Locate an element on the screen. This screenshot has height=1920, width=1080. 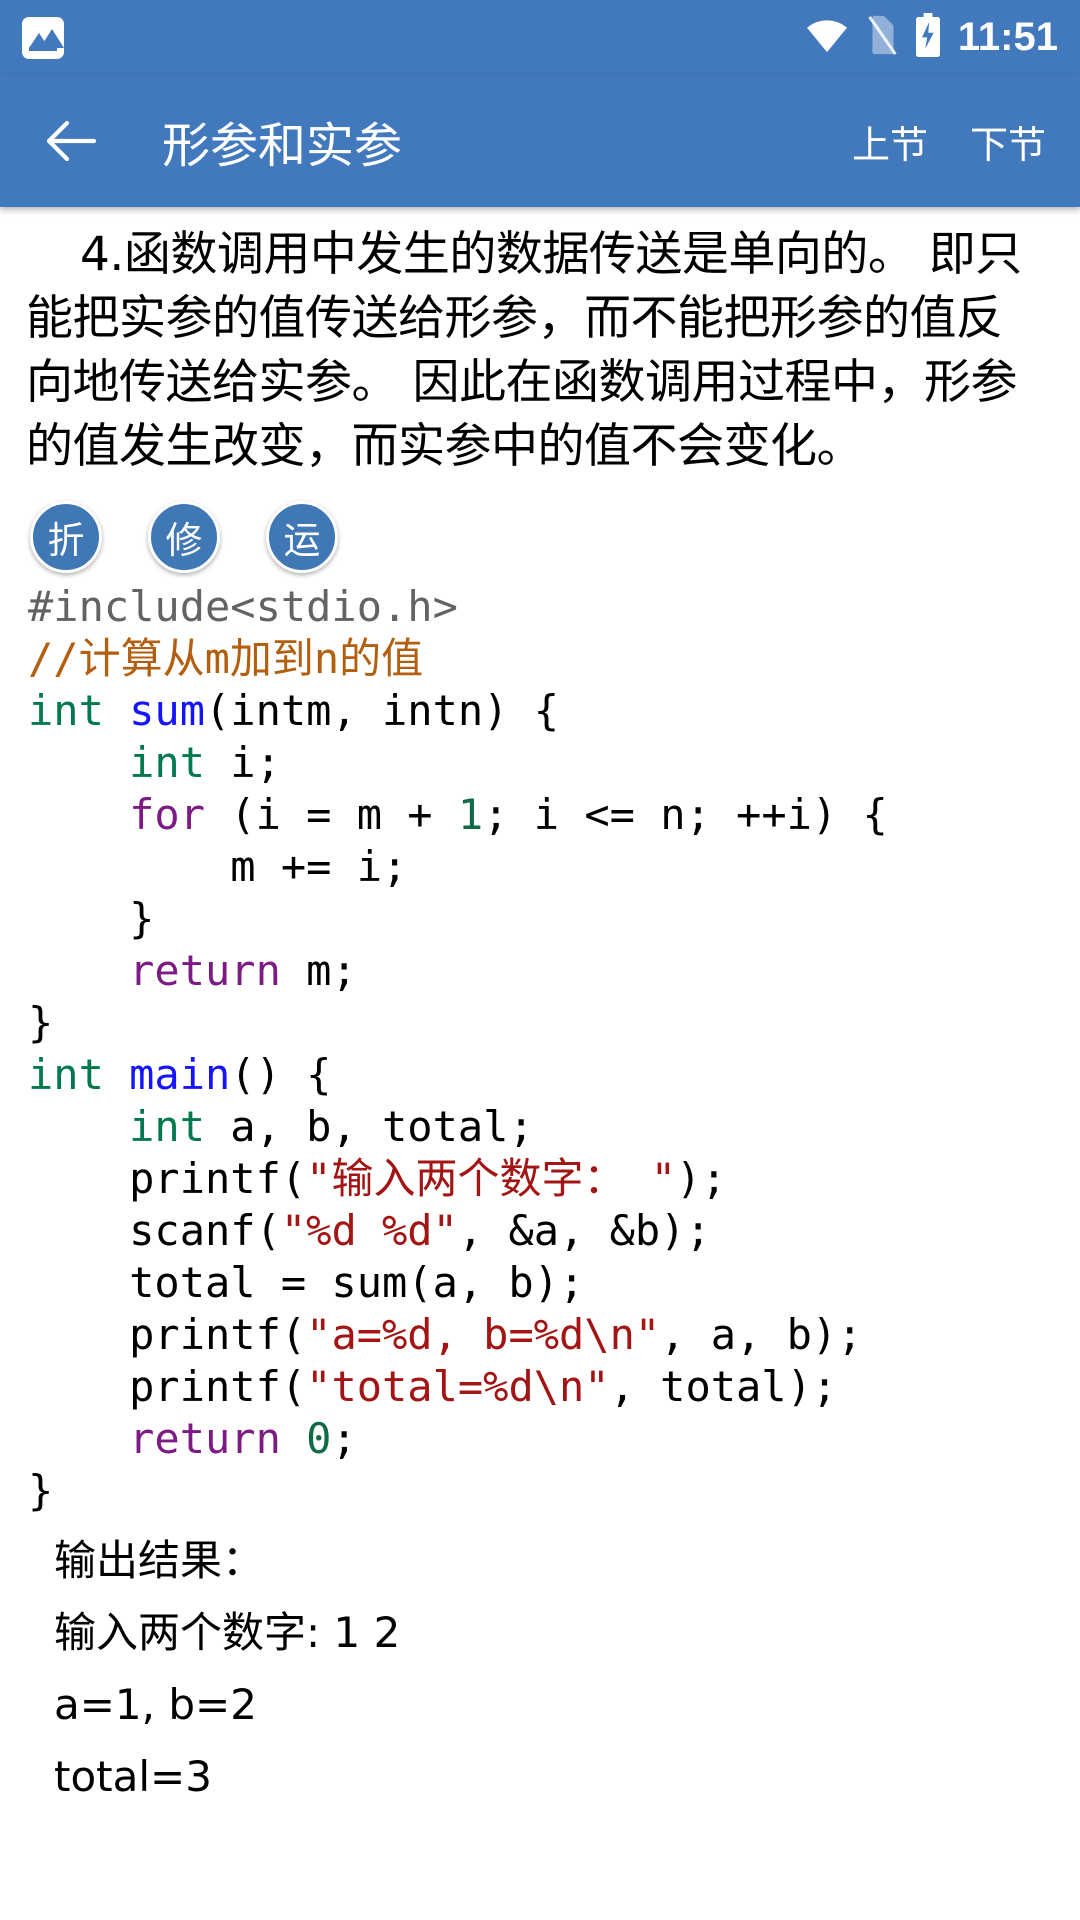
app-bar: 形参和实参 上节 下节 is located at coordinates (540, 141).